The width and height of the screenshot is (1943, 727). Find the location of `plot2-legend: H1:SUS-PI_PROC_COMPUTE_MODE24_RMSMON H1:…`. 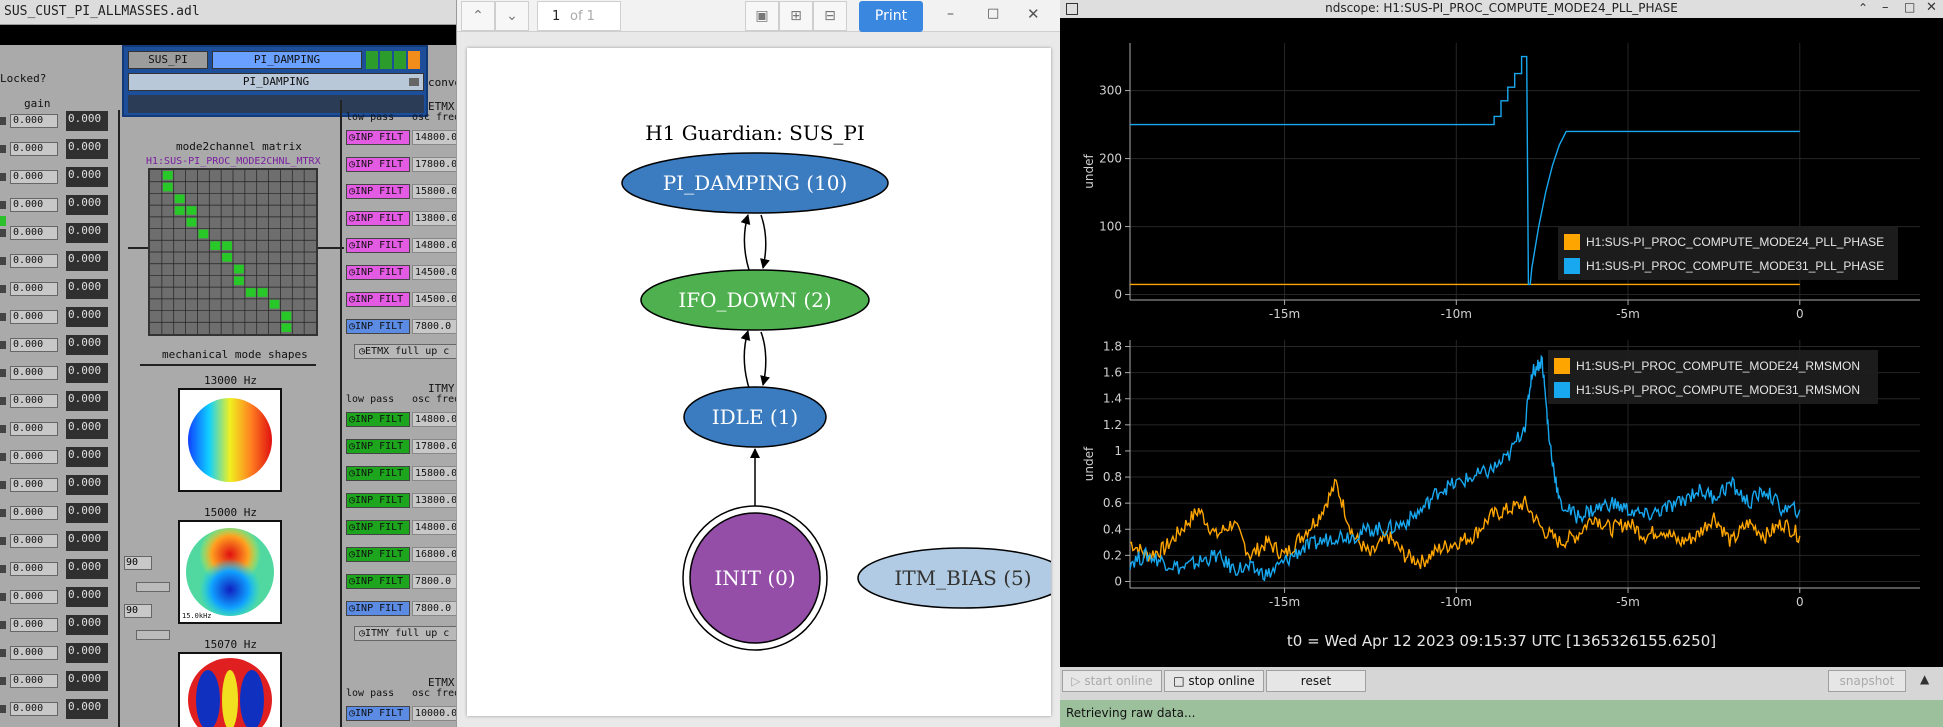

plot2-legend: H1:SUS-PI_PROC_COMPUTE_MODE24_RMSMON H1:… is located at coordinates (1713, 377).